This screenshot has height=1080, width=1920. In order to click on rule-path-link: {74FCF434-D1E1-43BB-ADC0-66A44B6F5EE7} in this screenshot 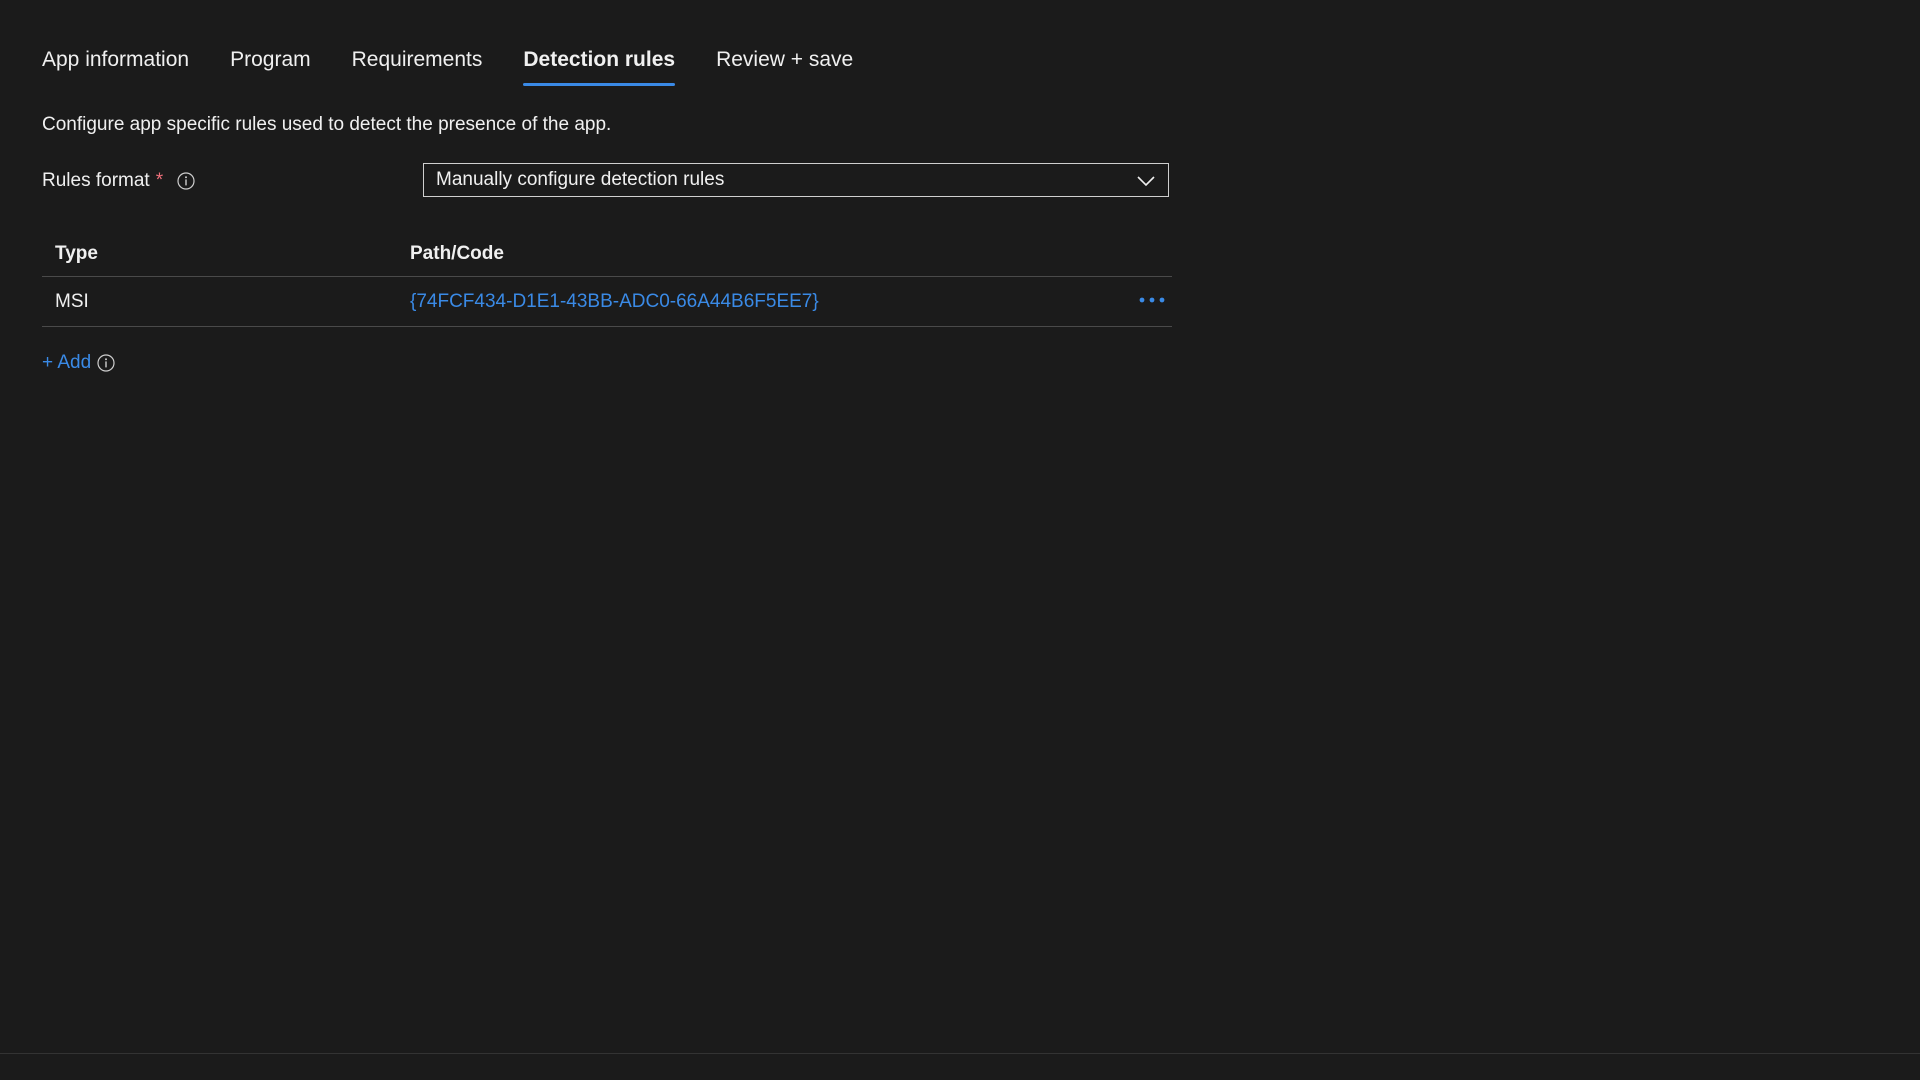, I will do `click(771, 302)`.